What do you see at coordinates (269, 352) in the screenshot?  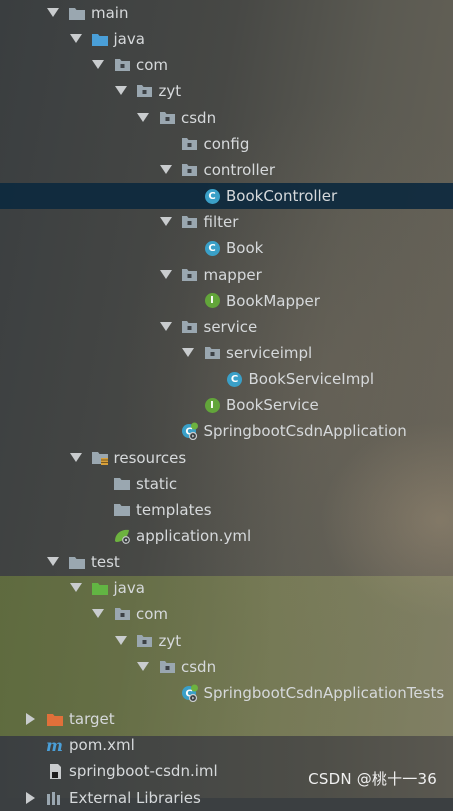 I see `tree-row-label: serviceimpl` at bounding box center [269, 352].